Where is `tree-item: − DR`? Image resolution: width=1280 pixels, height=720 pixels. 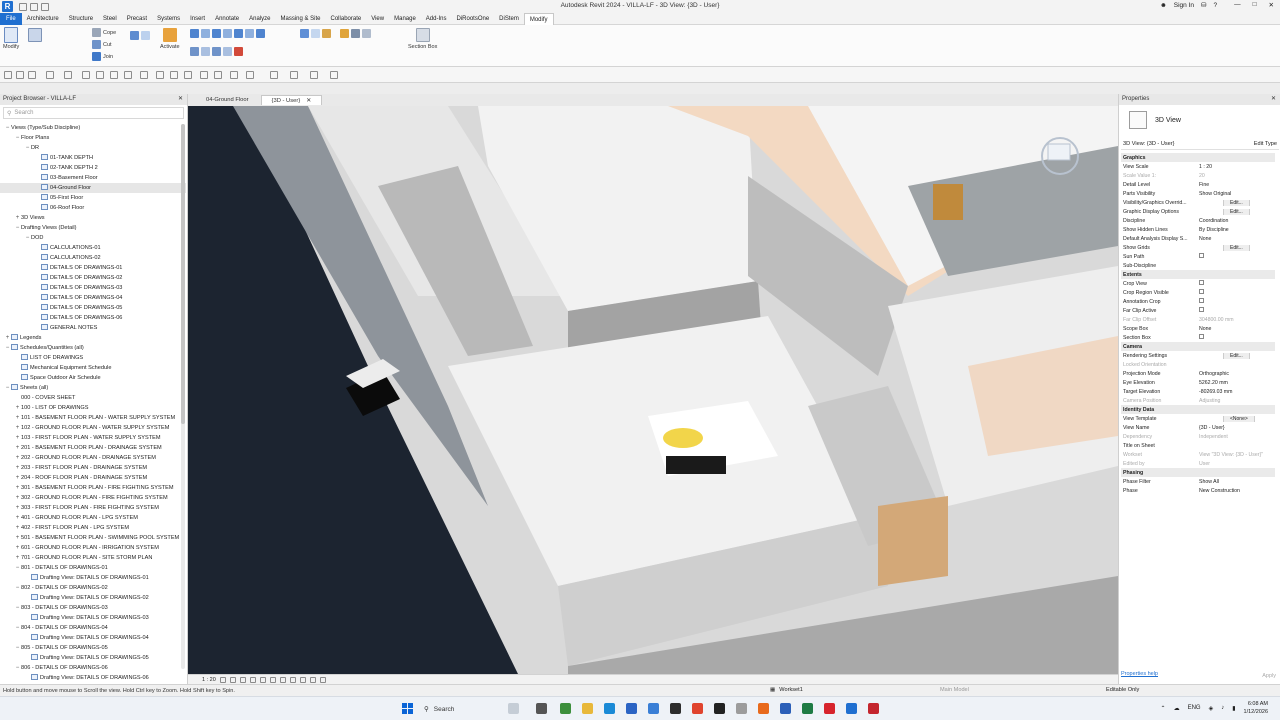
tree-item: − DR is located at coordinates (93, 148).